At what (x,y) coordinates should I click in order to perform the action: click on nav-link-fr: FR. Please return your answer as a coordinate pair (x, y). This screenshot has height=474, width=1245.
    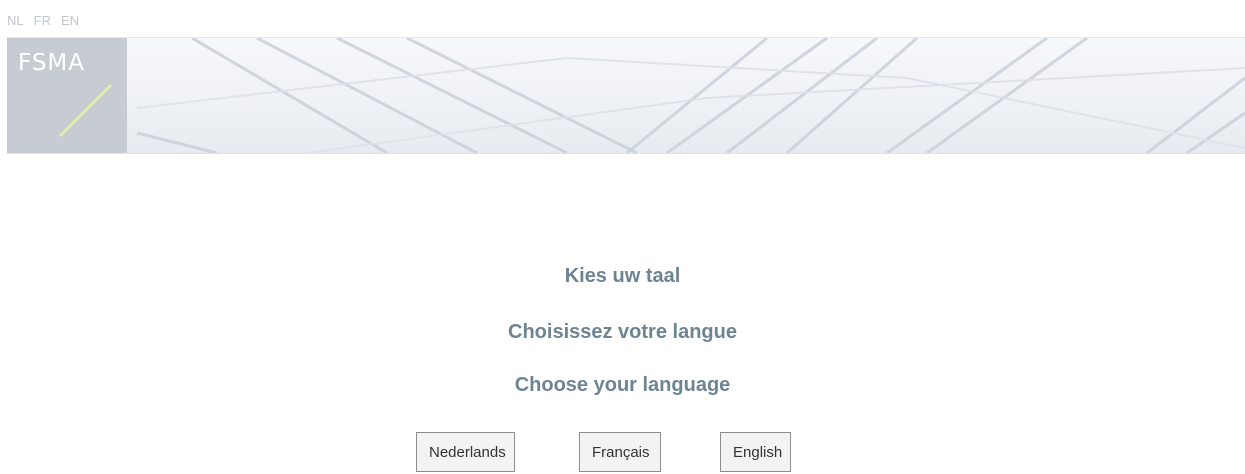
    Looking at the image, I should click on (42, 21).